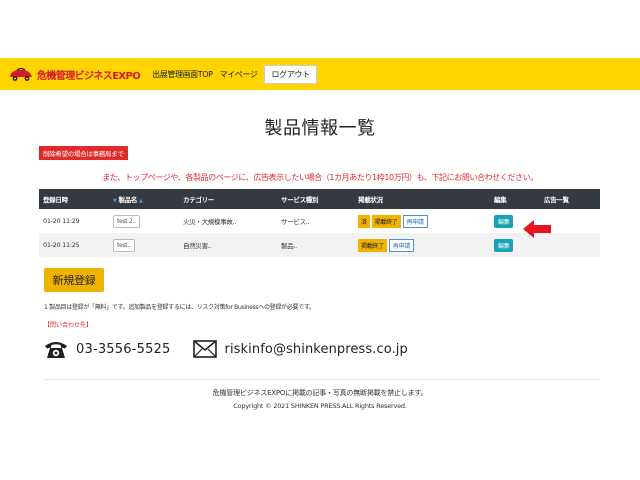  I want to click on mail-icon, so click(204, 349).